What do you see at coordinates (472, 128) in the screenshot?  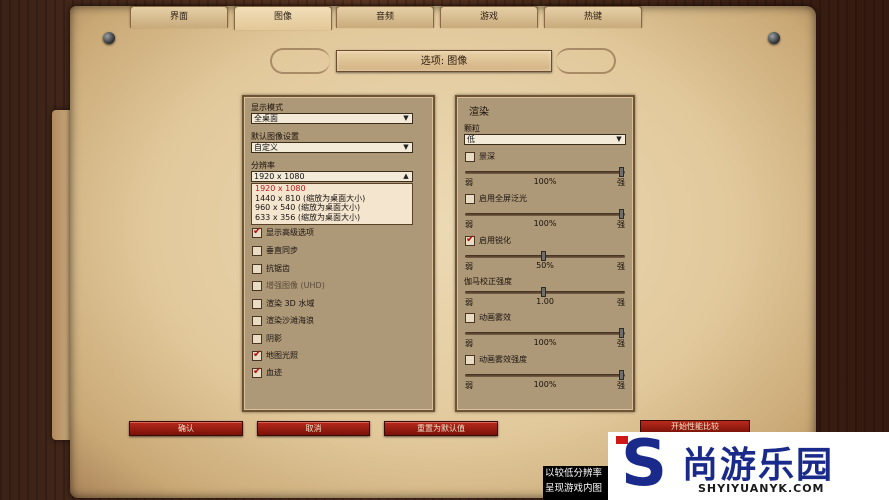 I see `particles-label: 颗粒` at bounding box center [472, 128].